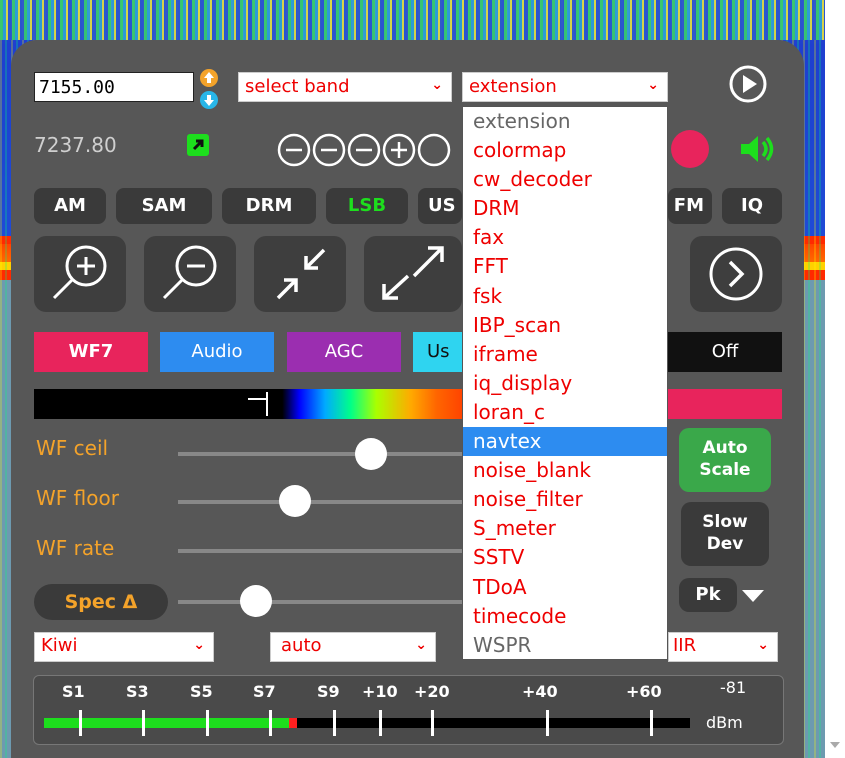  Describe the element at coordinates (565, 266) in the screenshot. I see `extension-option: FFT` at that location.